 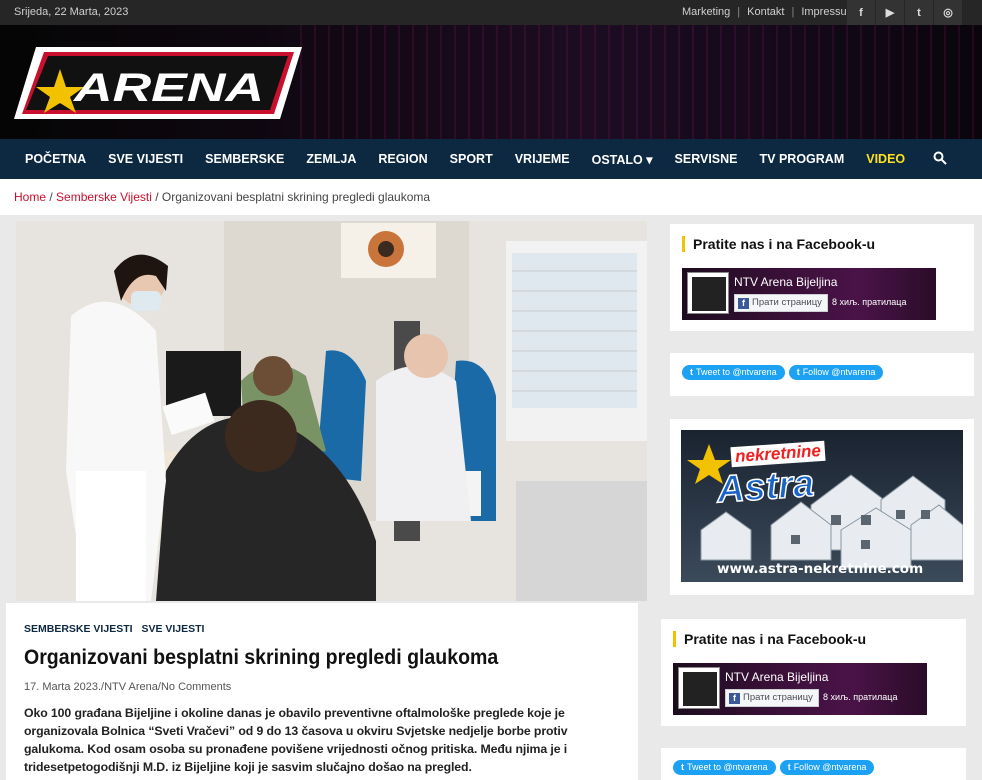 What do you see at coordinates (168, 88) in the screenshot?
I see `logo-text: ARENA` at bounding box center [168, 88].